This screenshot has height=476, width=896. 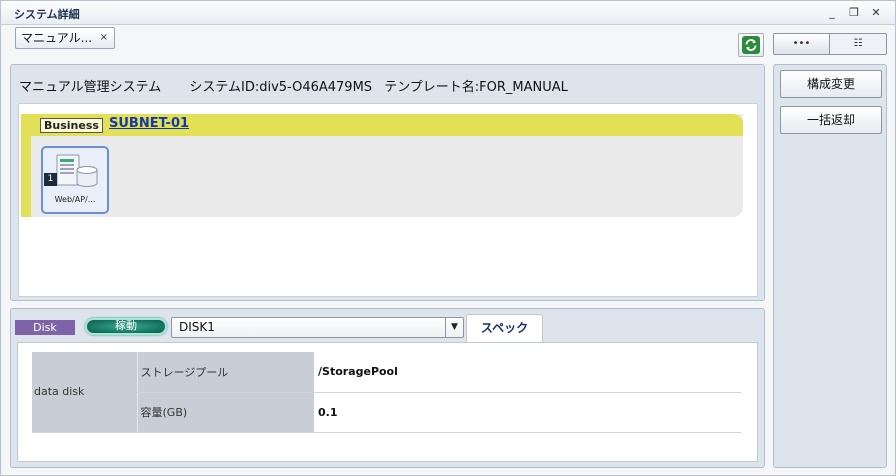 What do you see at coordinates (281, 87) in the screenshot?
I see `system-id: システムID:div5-O46A479MS` at bounding box center [281, 87].